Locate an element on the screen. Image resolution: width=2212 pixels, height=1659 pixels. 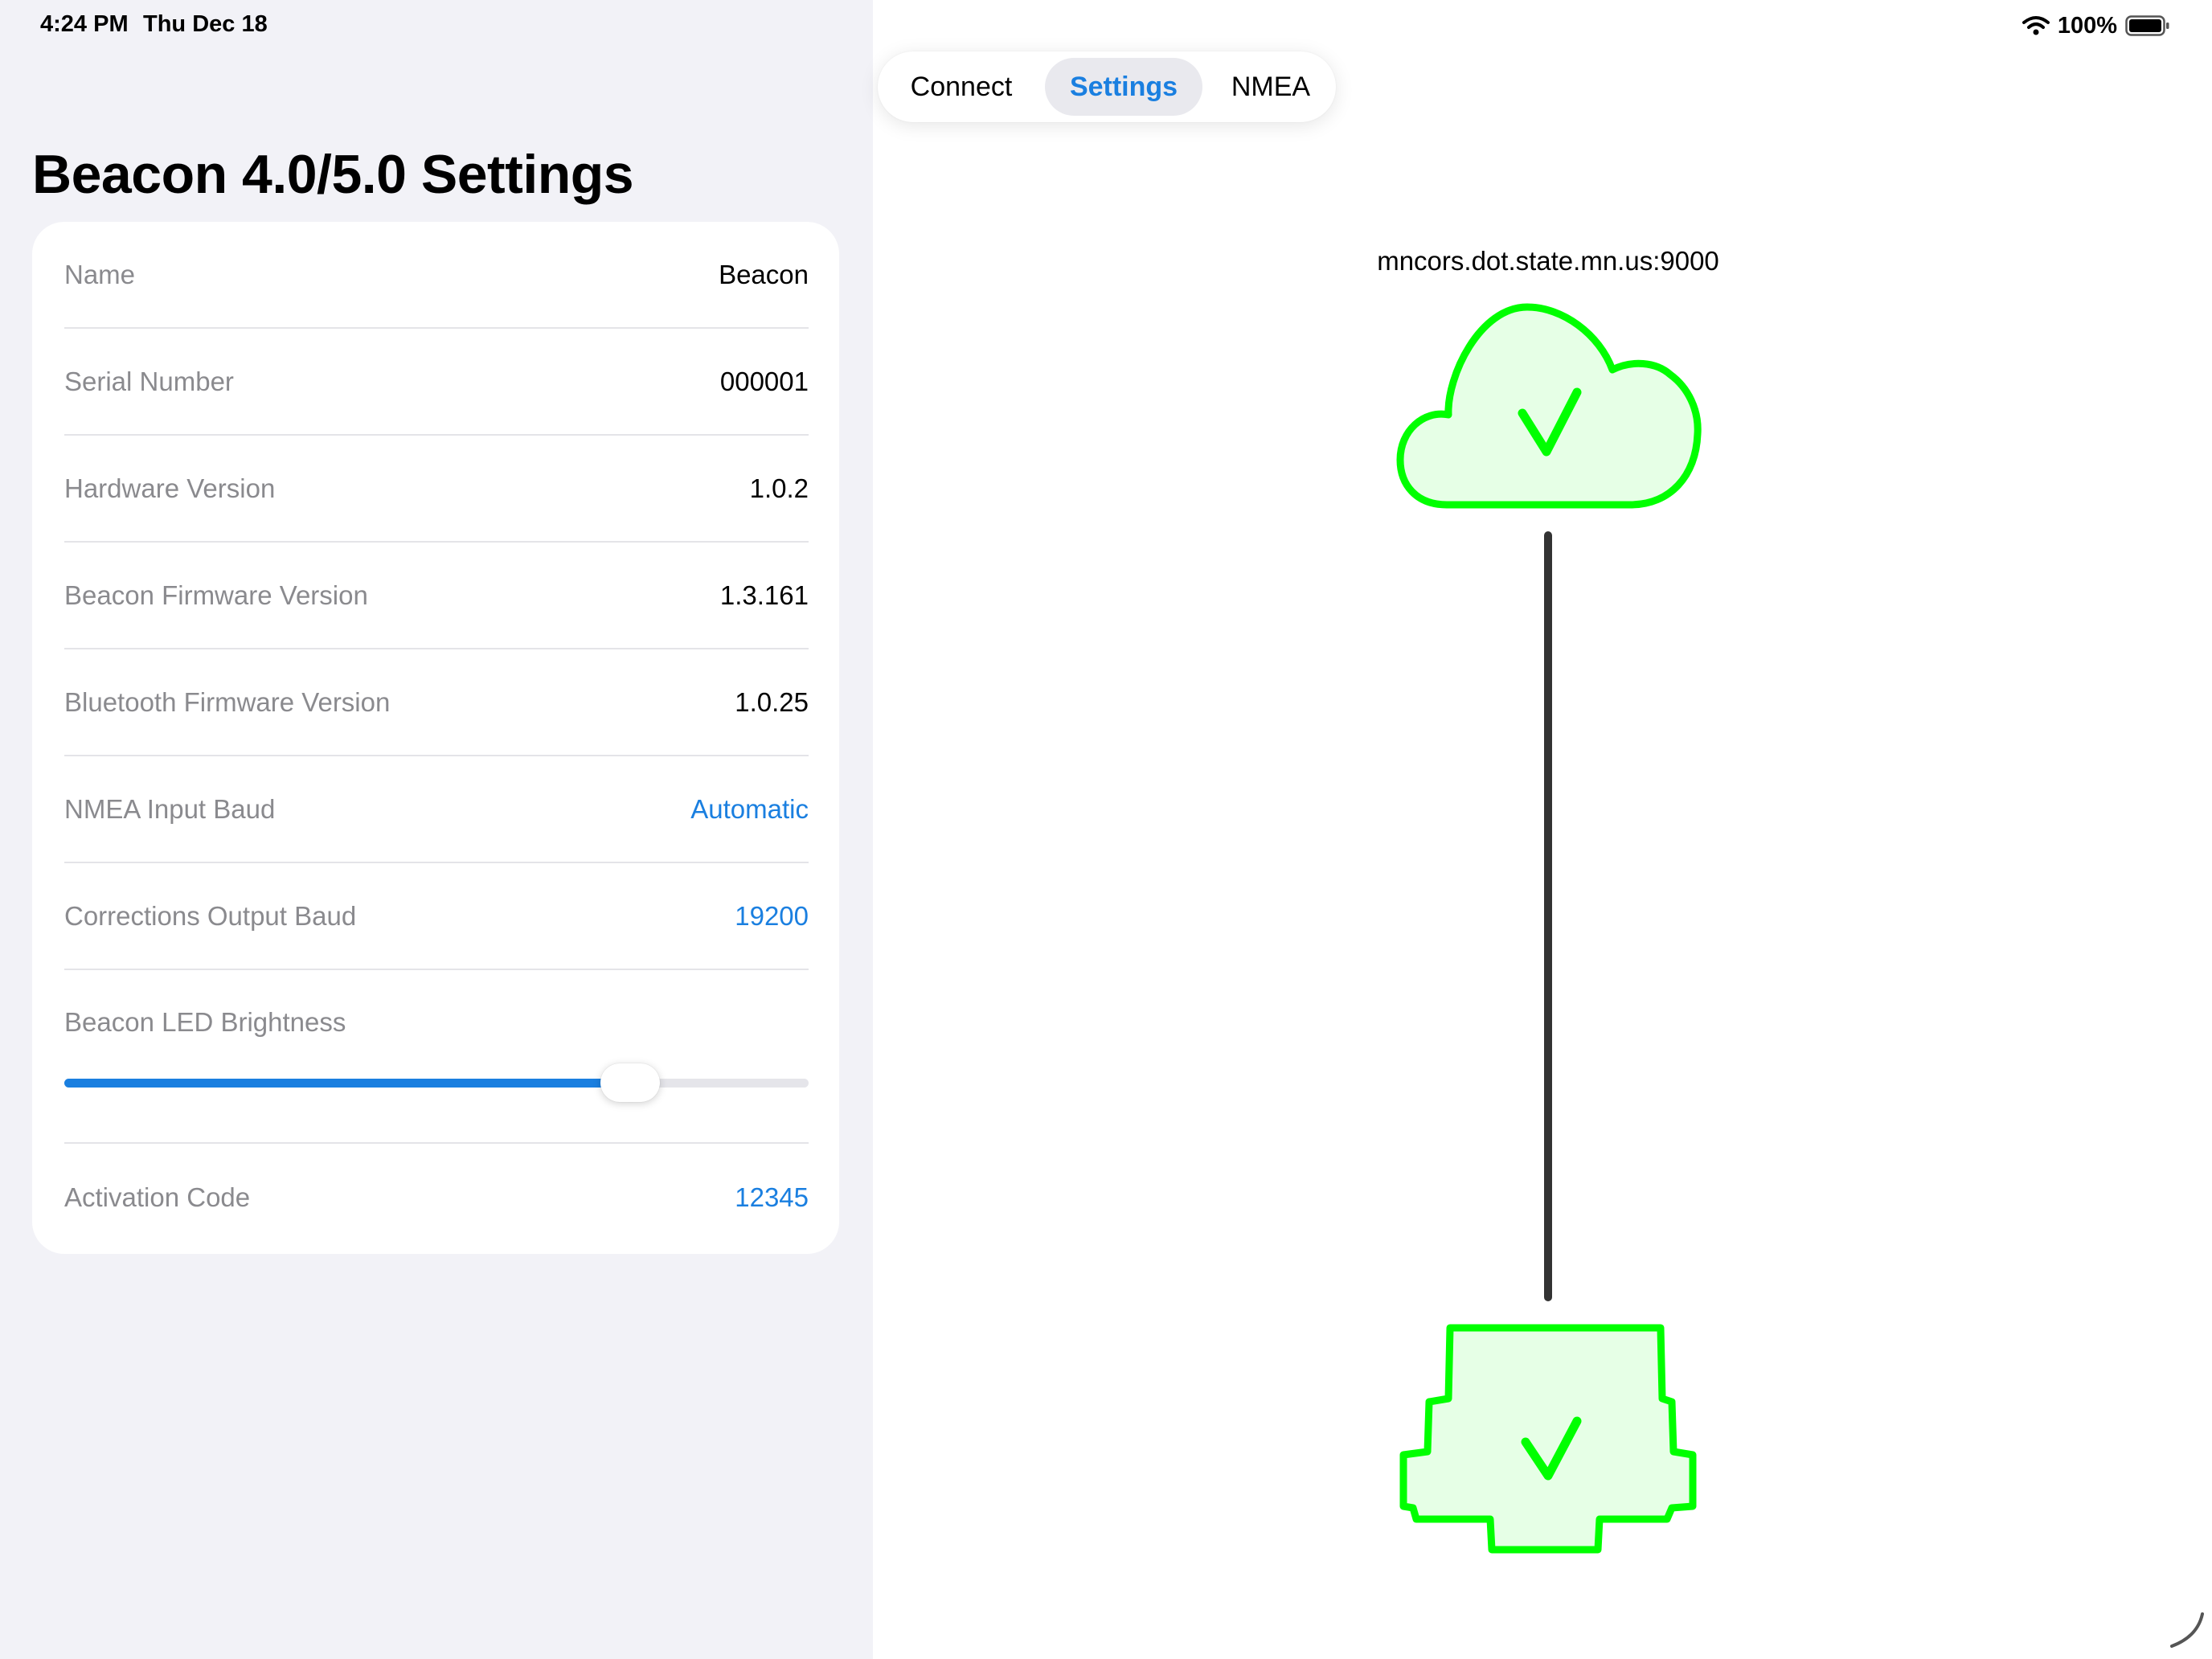
setting-label: Beacon LED Brightness is located at coordinates (205, 1022).